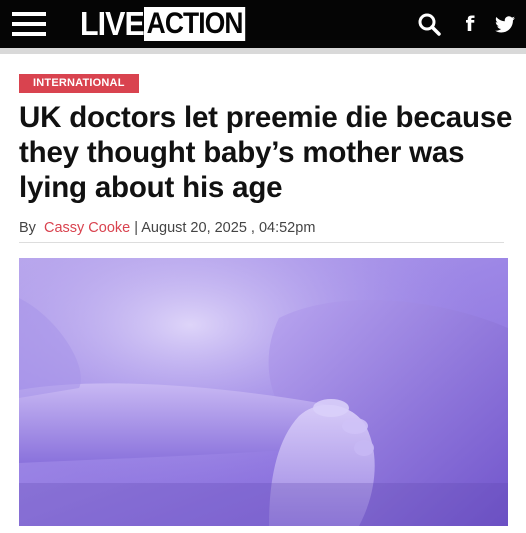 This screenshot has width=526, height=533. I want to click on logo-action-text: ACTION, so click(195, 24).